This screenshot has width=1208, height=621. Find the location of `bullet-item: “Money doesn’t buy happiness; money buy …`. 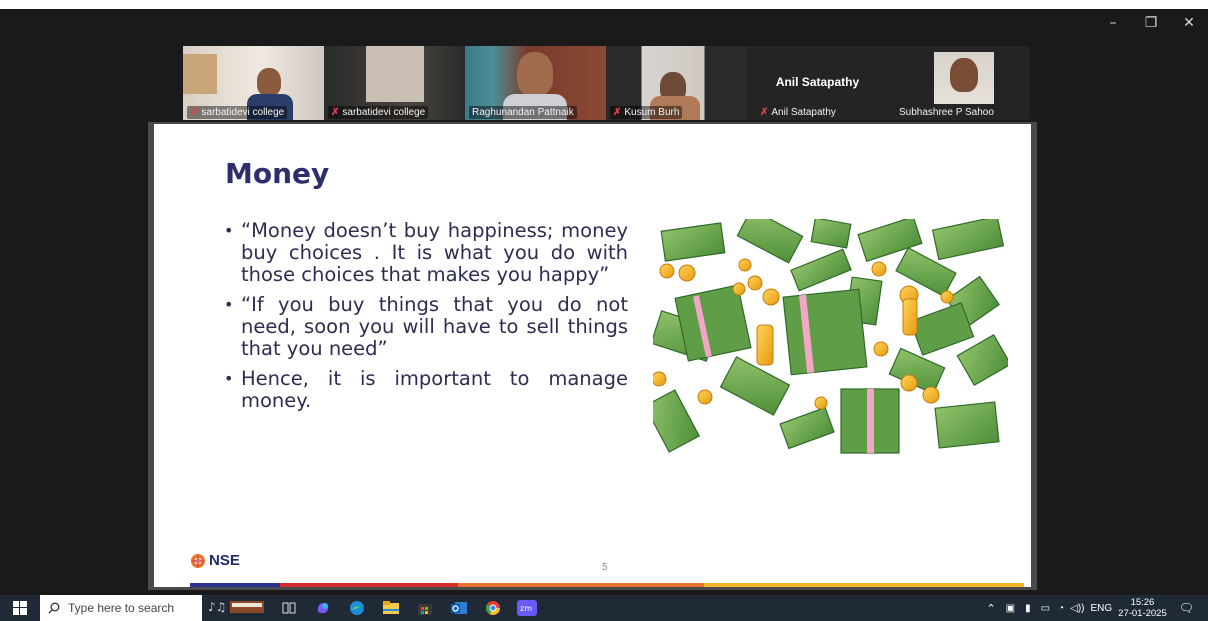

bullet-item: “Money doesn’t buy happiness; money buy … is located at coordinates (426, 253).